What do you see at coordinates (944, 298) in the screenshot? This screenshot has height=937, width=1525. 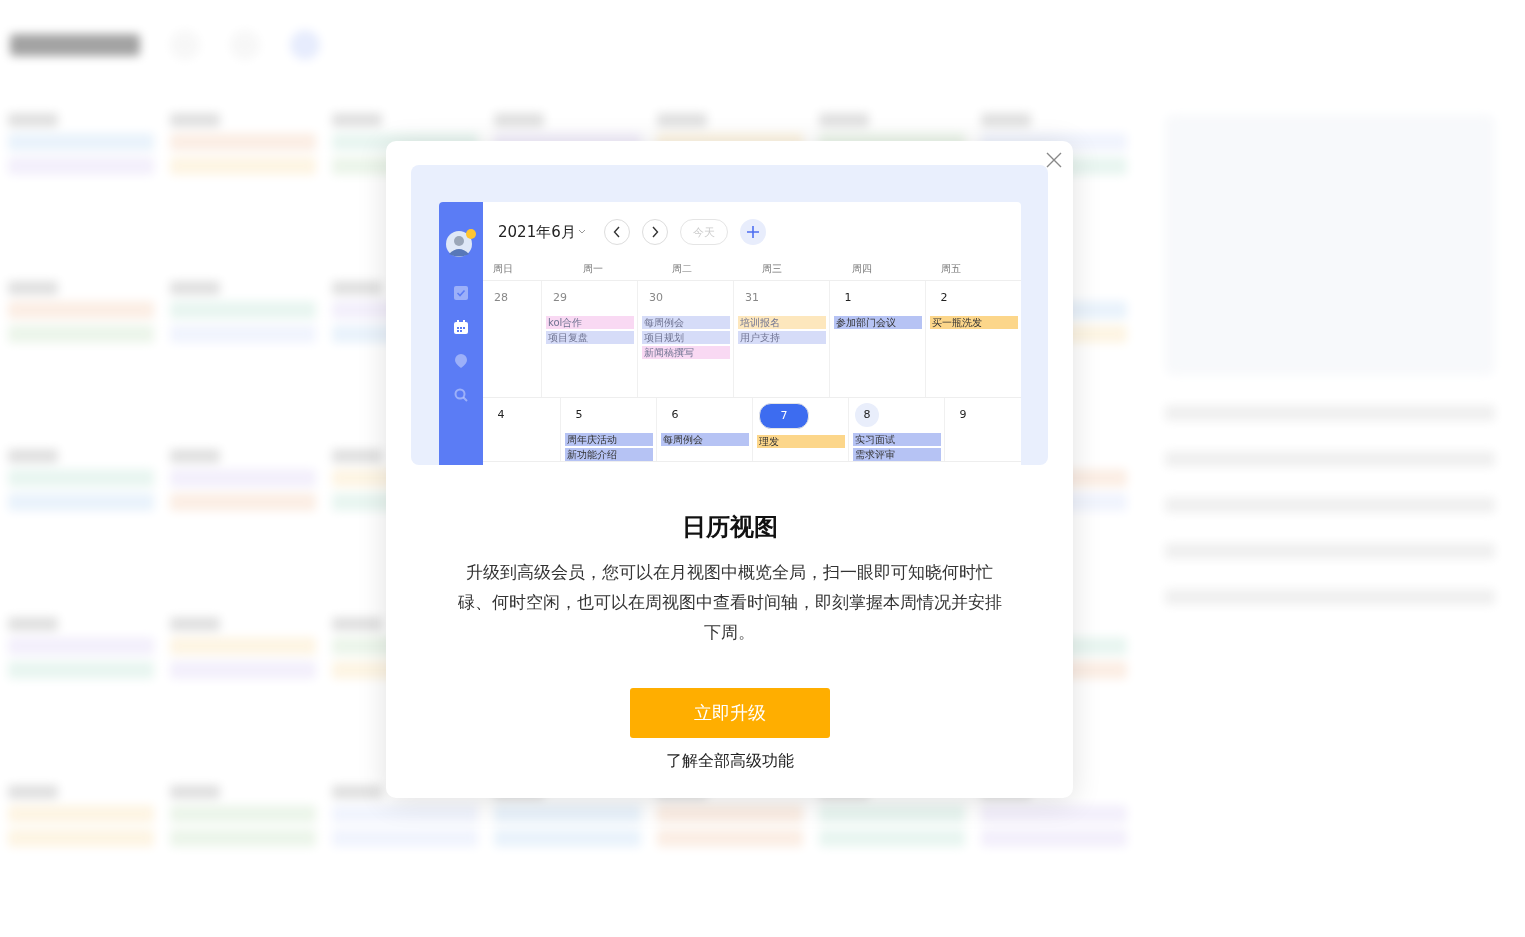 I see `date-number: 2` at bounding box center [944, 298].